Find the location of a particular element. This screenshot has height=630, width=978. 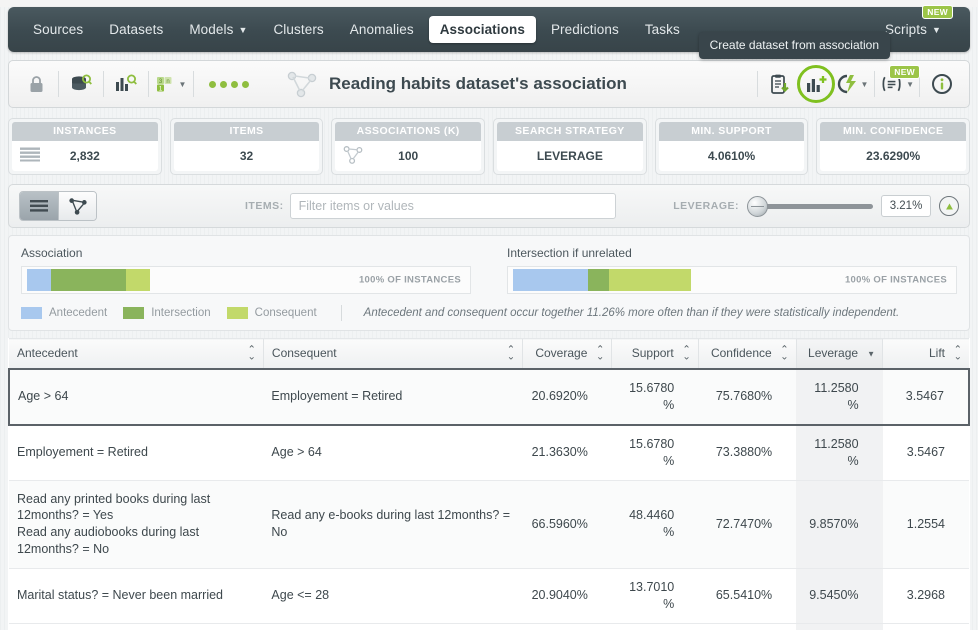

fields-icon: 3 n 1 ▼ is located at coordinates (171, 84).